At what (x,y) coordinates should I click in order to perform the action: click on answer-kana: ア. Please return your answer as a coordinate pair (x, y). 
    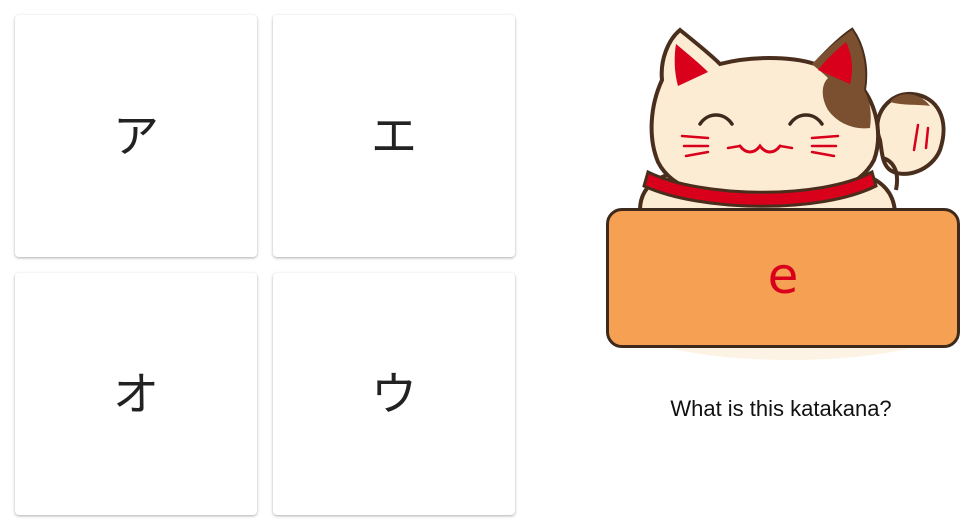
    Looking at the image, I should click on (136, 136).